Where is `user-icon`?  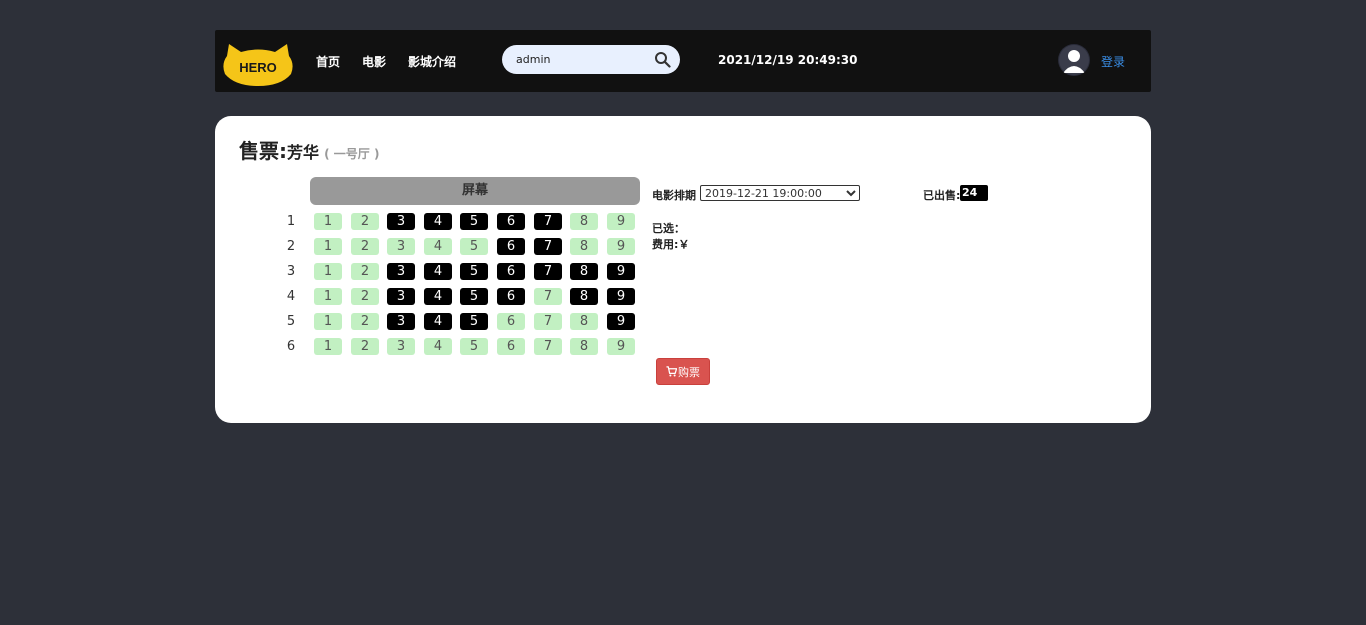 user-icon is located at coordinates (1074, 60).